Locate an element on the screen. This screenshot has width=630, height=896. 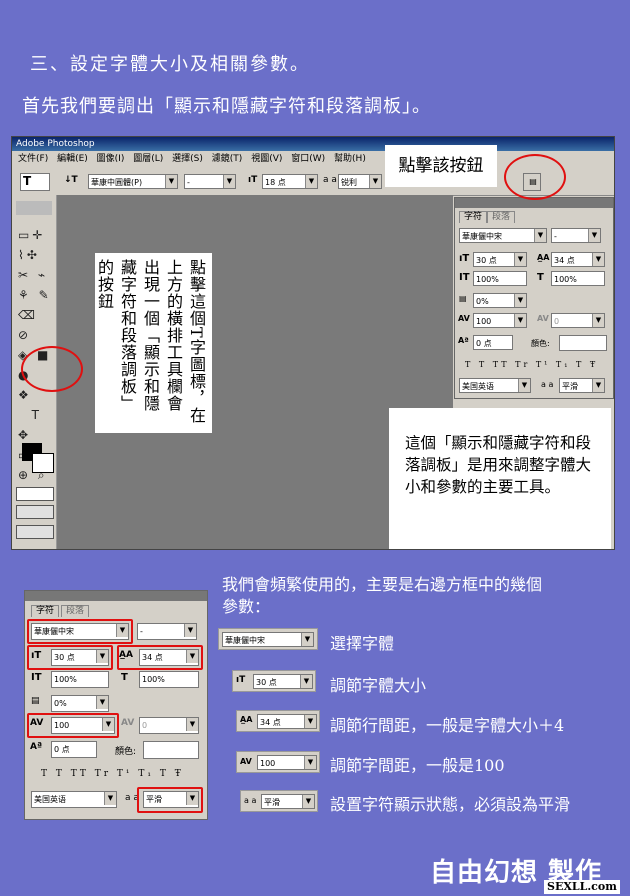
menu-file: 文件(F) is located at coordinates (33, 159).